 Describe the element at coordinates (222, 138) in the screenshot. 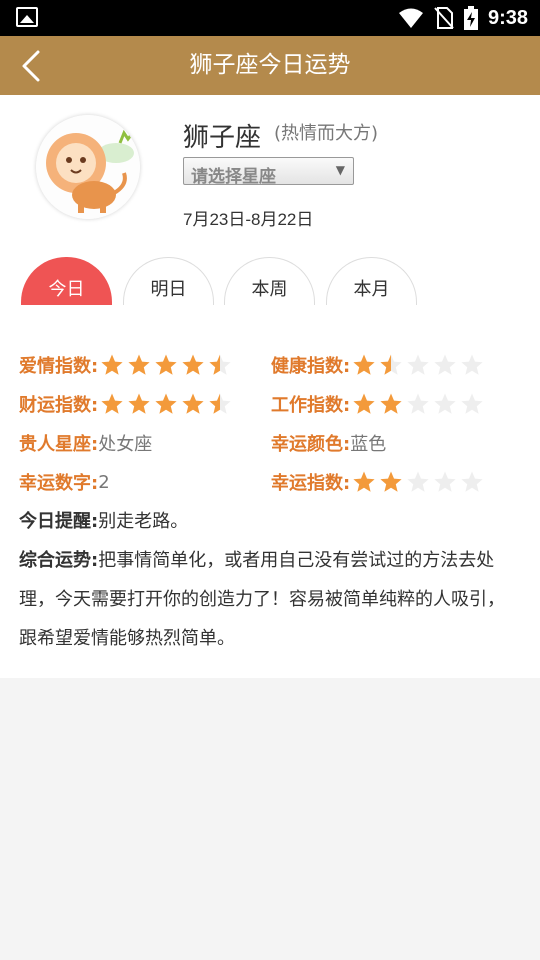

I see `sign-name: 狮子座` at that location.